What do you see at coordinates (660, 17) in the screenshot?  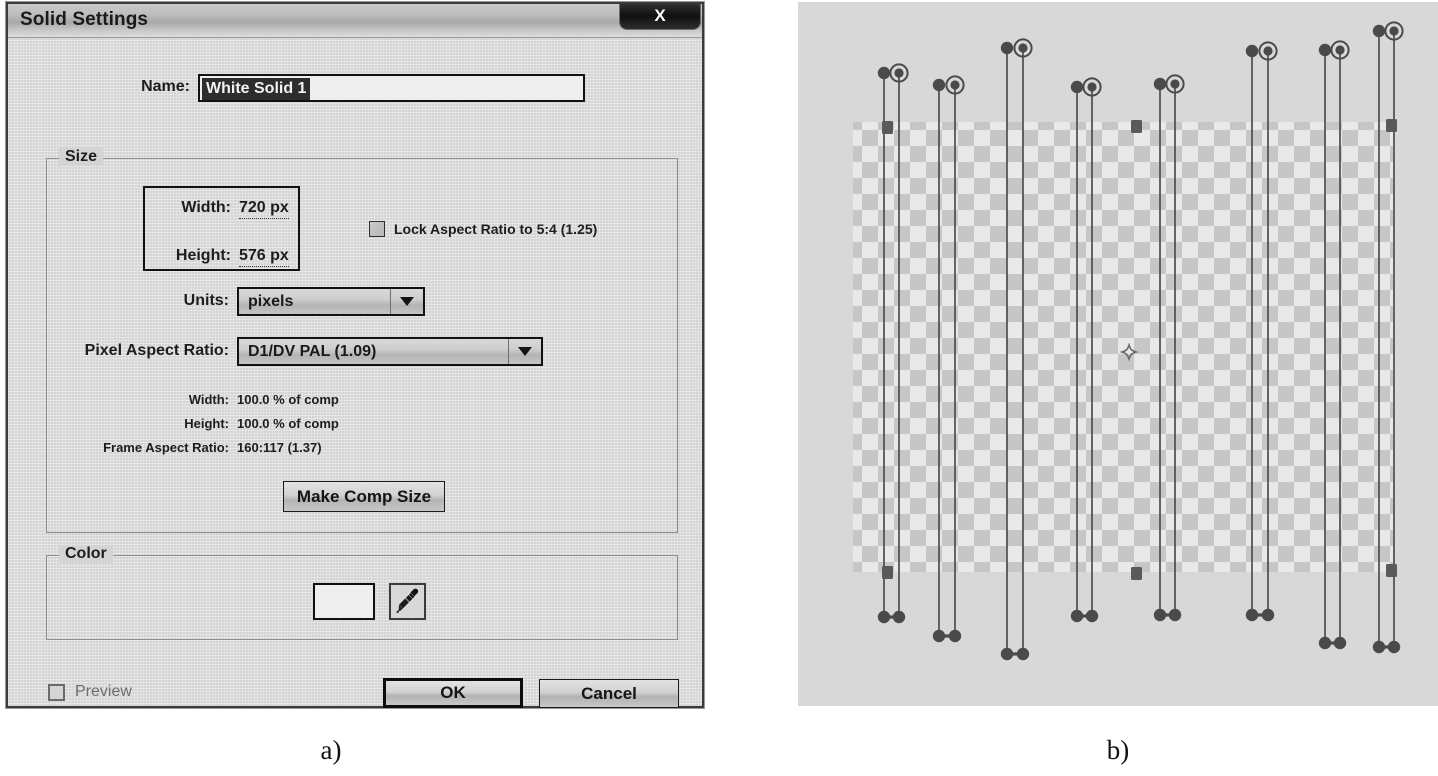 I see `close-icon: X` at bounding box center [660, 17].